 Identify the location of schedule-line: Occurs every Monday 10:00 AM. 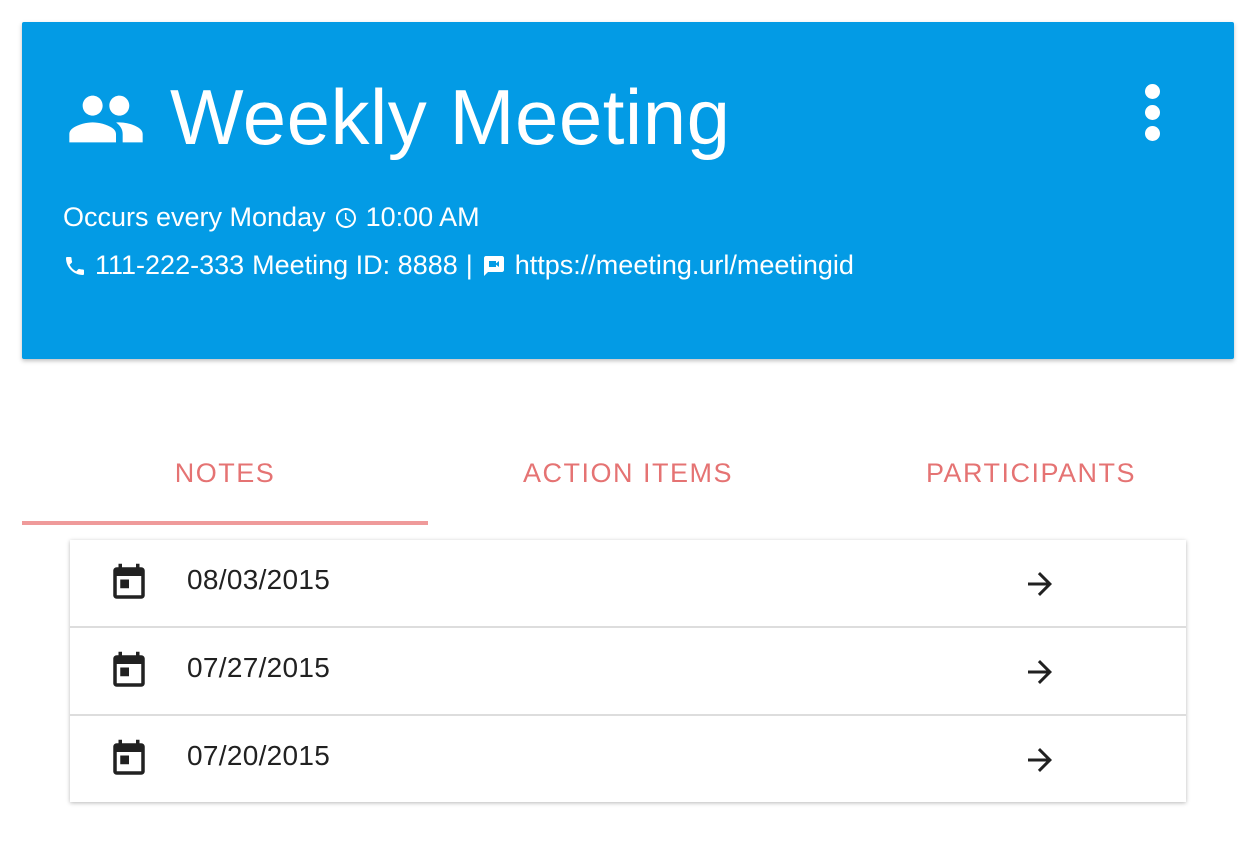
(271, 217).